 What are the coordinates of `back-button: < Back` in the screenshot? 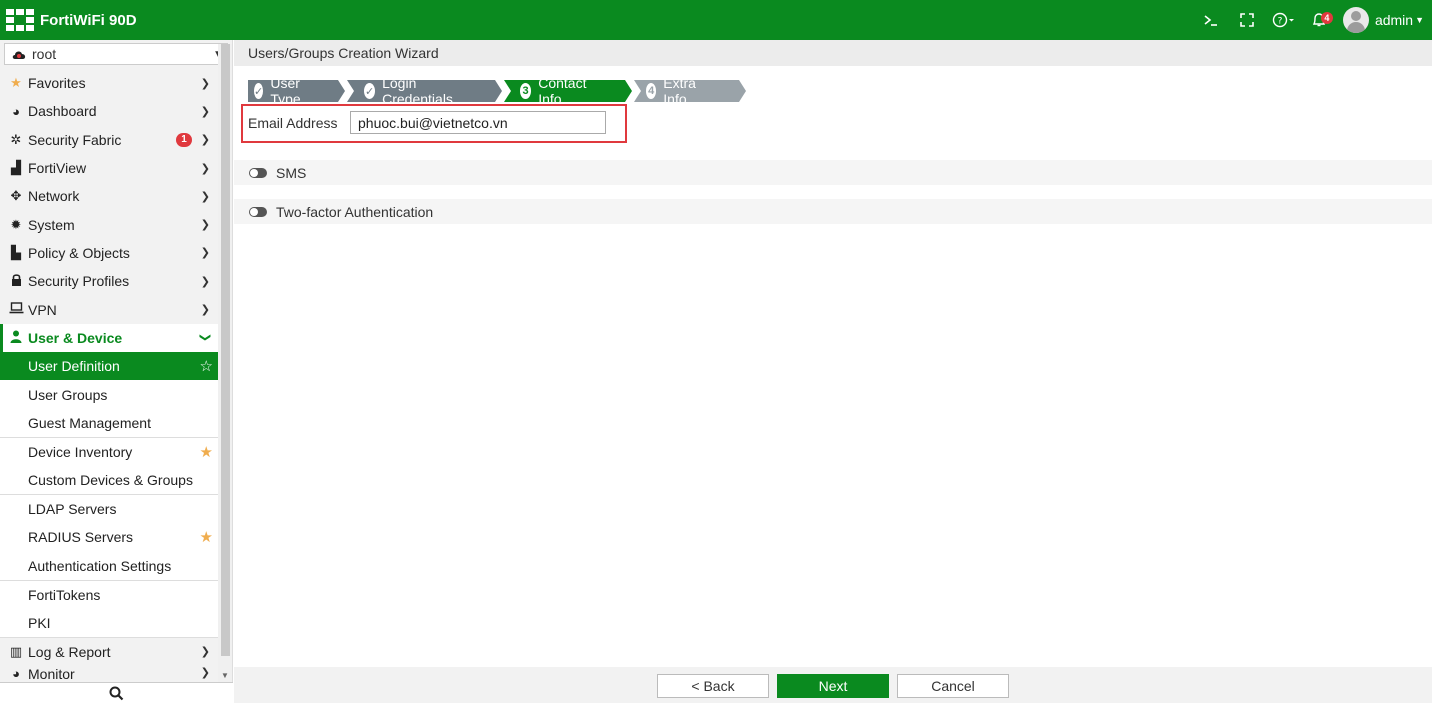 It's located at (713, 686).